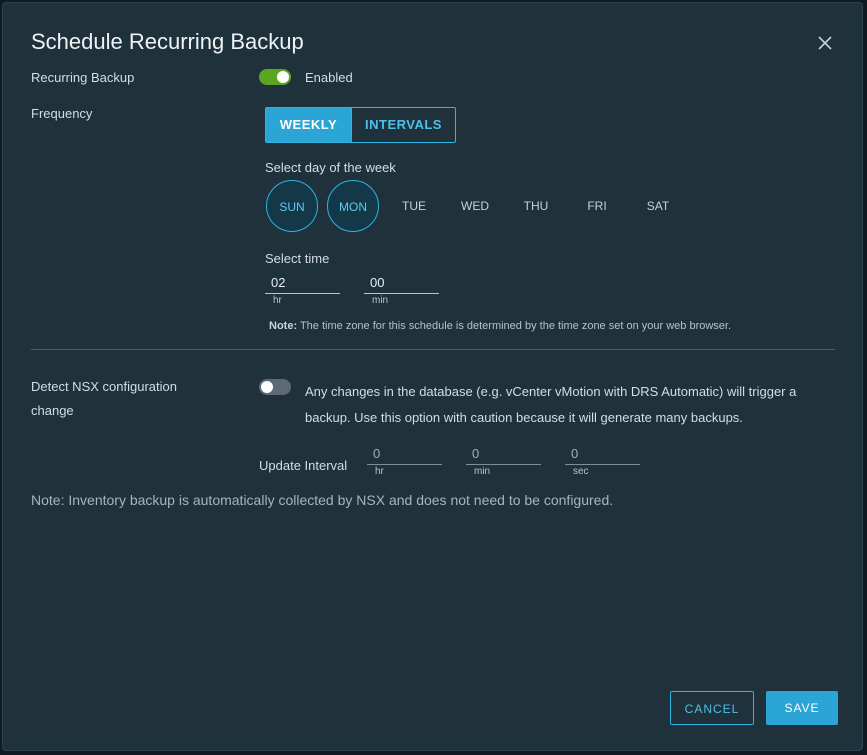 Image resolution: width=867 pixels, height=755 pixels. What do you see at coordinates (353, 206) in the screenshot?
I see `day-mon: MON` at bounding box center [353, 206].